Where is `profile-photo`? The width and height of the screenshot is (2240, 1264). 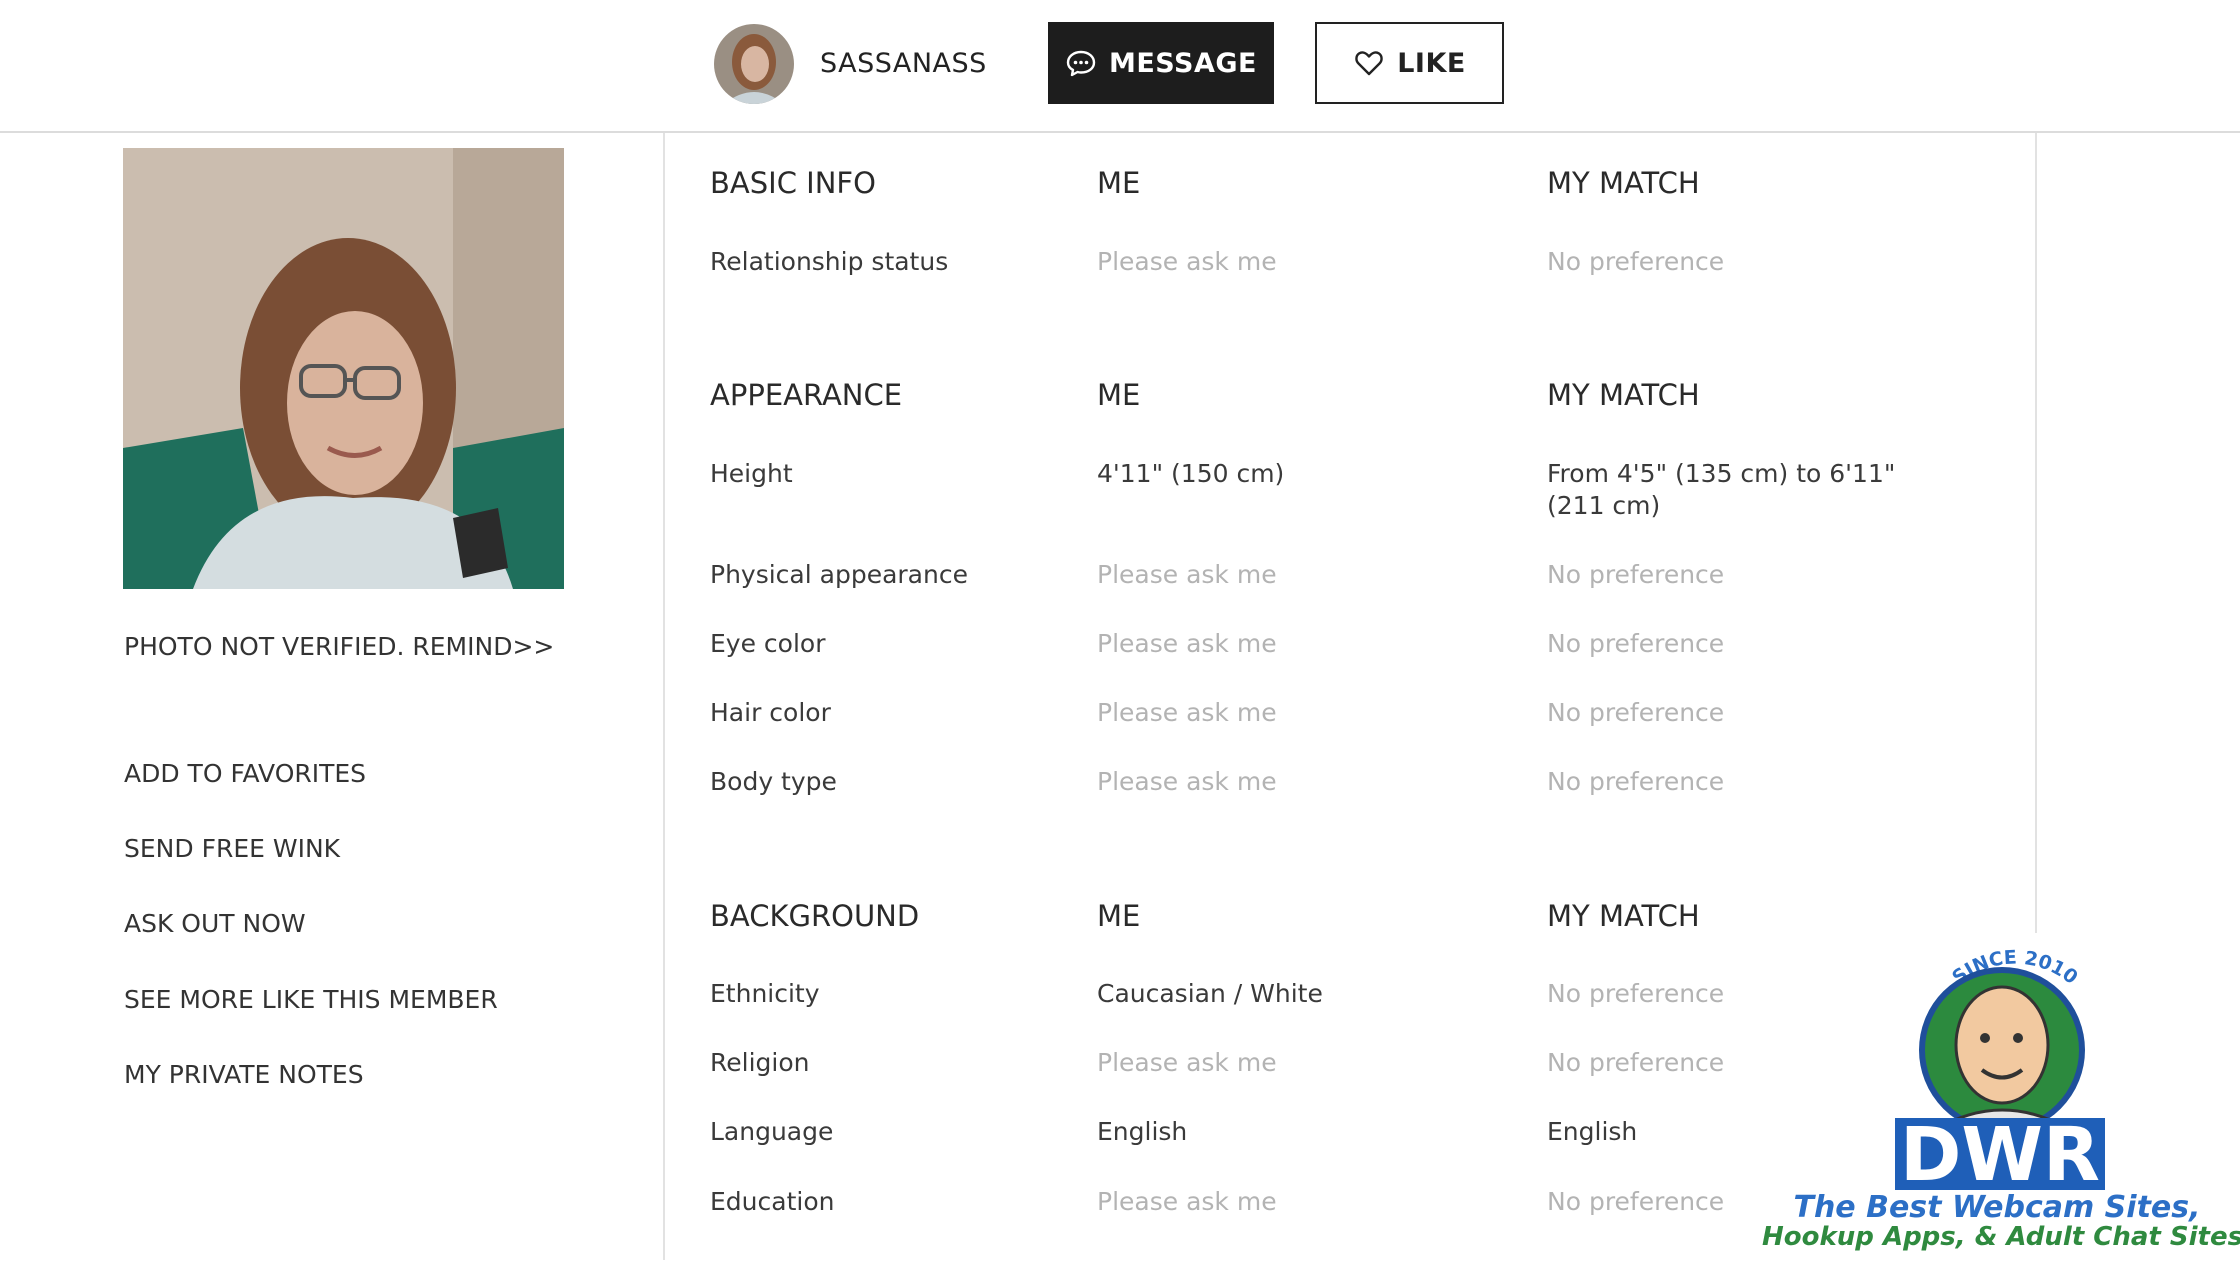 profile-photo is located at coordinates (343, 368).